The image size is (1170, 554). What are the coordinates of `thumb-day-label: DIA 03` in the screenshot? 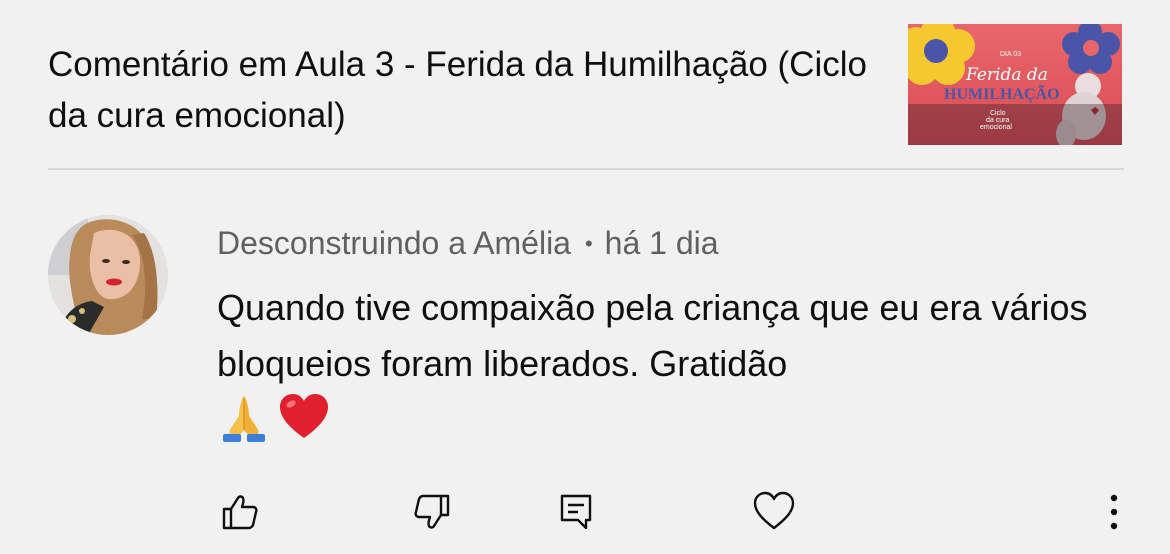 It's located at (1010, 54).